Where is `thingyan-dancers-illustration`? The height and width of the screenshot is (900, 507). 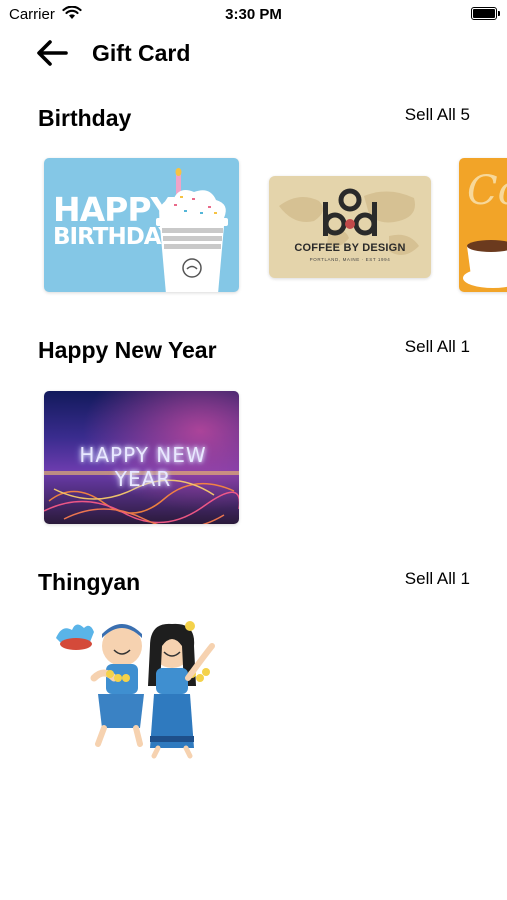 thingyan-dancers-illustration is located at coordinates (135, 690).